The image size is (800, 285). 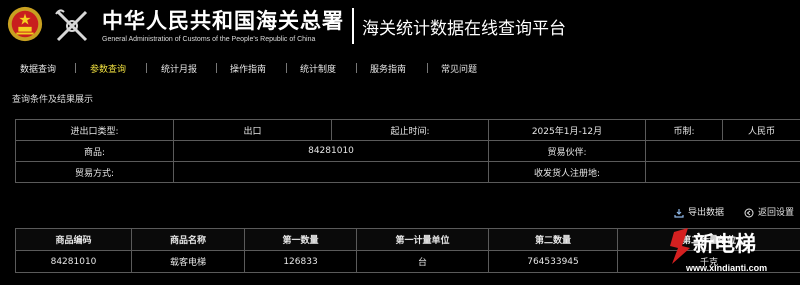 What do you see at coordinates (567, 151) in the screenshot?
I see `partner-label: 贸易伙伴:` at bounding box center [567, 151].